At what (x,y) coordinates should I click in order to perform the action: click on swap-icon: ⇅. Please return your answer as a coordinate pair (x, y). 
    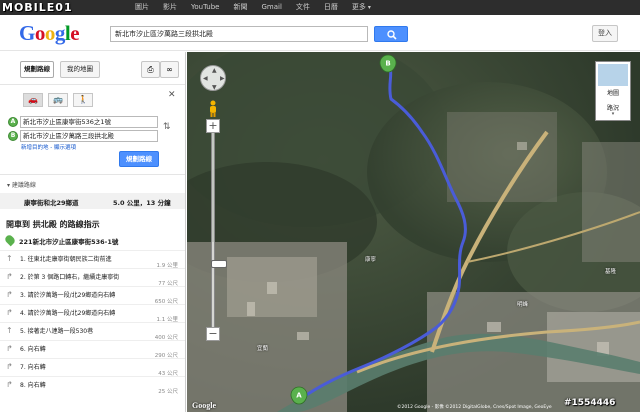
    Looking at the image, I should click on (167, 127).